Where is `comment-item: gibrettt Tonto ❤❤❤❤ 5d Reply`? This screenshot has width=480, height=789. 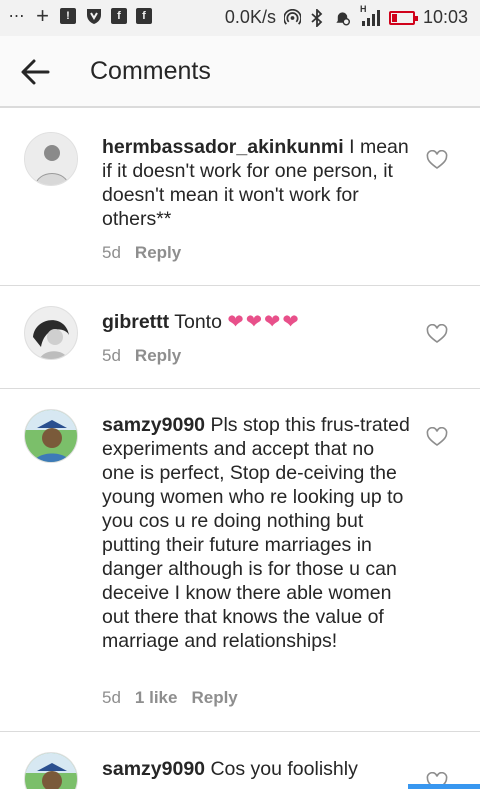
comment-item: gibrettt Tonto ❤❤❤❤ 5d Reply is located at coordinates (240, 337).